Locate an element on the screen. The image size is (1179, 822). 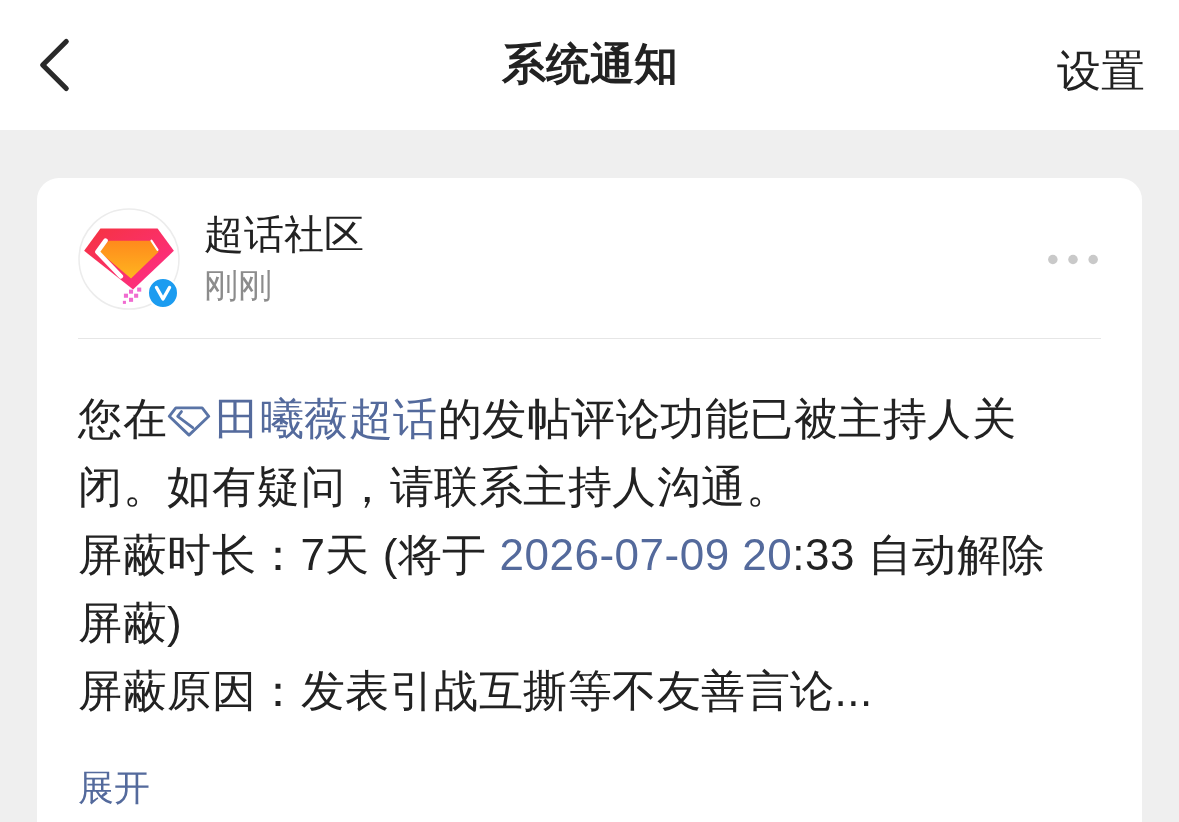
date-link: 2026-07-09 20 is located at coordinates (646, 554).